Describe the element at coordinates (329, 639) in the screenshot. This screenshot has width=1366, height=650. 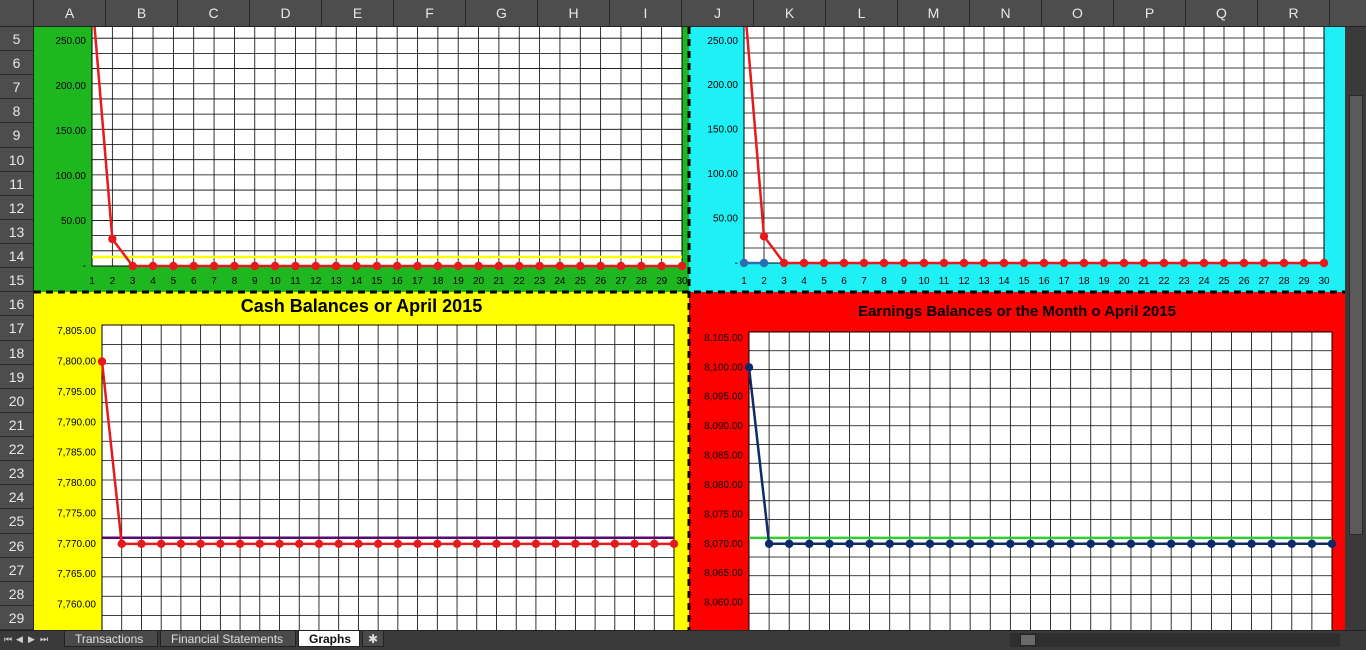
I see `tab-graphs: Graphs` at that location.